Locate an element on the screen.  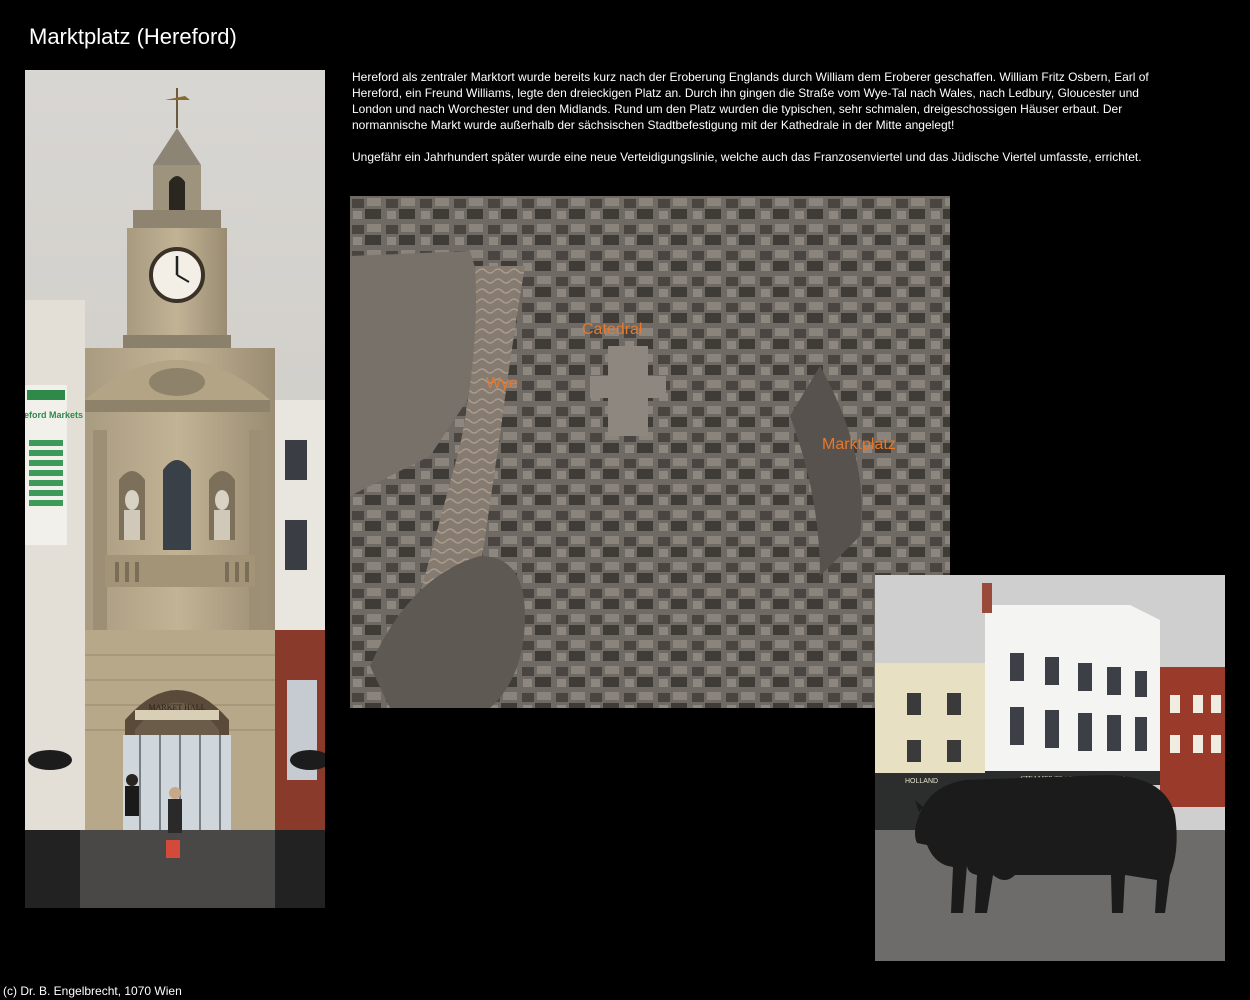
copyright-text: (c) Dr. B. Engelbrecht, 1070 Wien is located at coordinates (92, 991).